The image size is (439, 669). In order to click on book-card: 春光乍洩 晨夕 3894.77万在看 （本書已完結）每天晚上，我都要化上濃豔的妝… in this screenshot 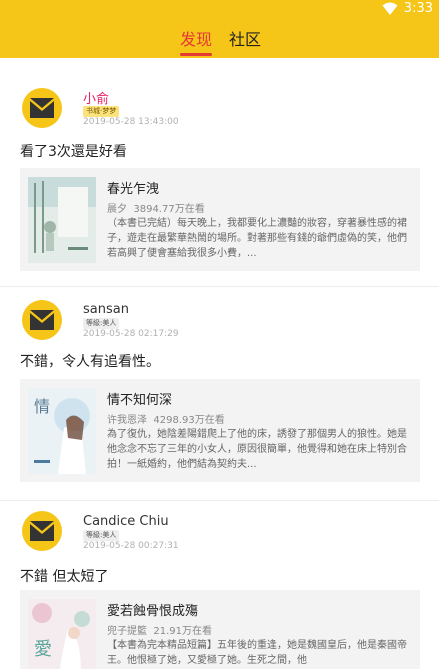, I will do `click(220, 219)`.